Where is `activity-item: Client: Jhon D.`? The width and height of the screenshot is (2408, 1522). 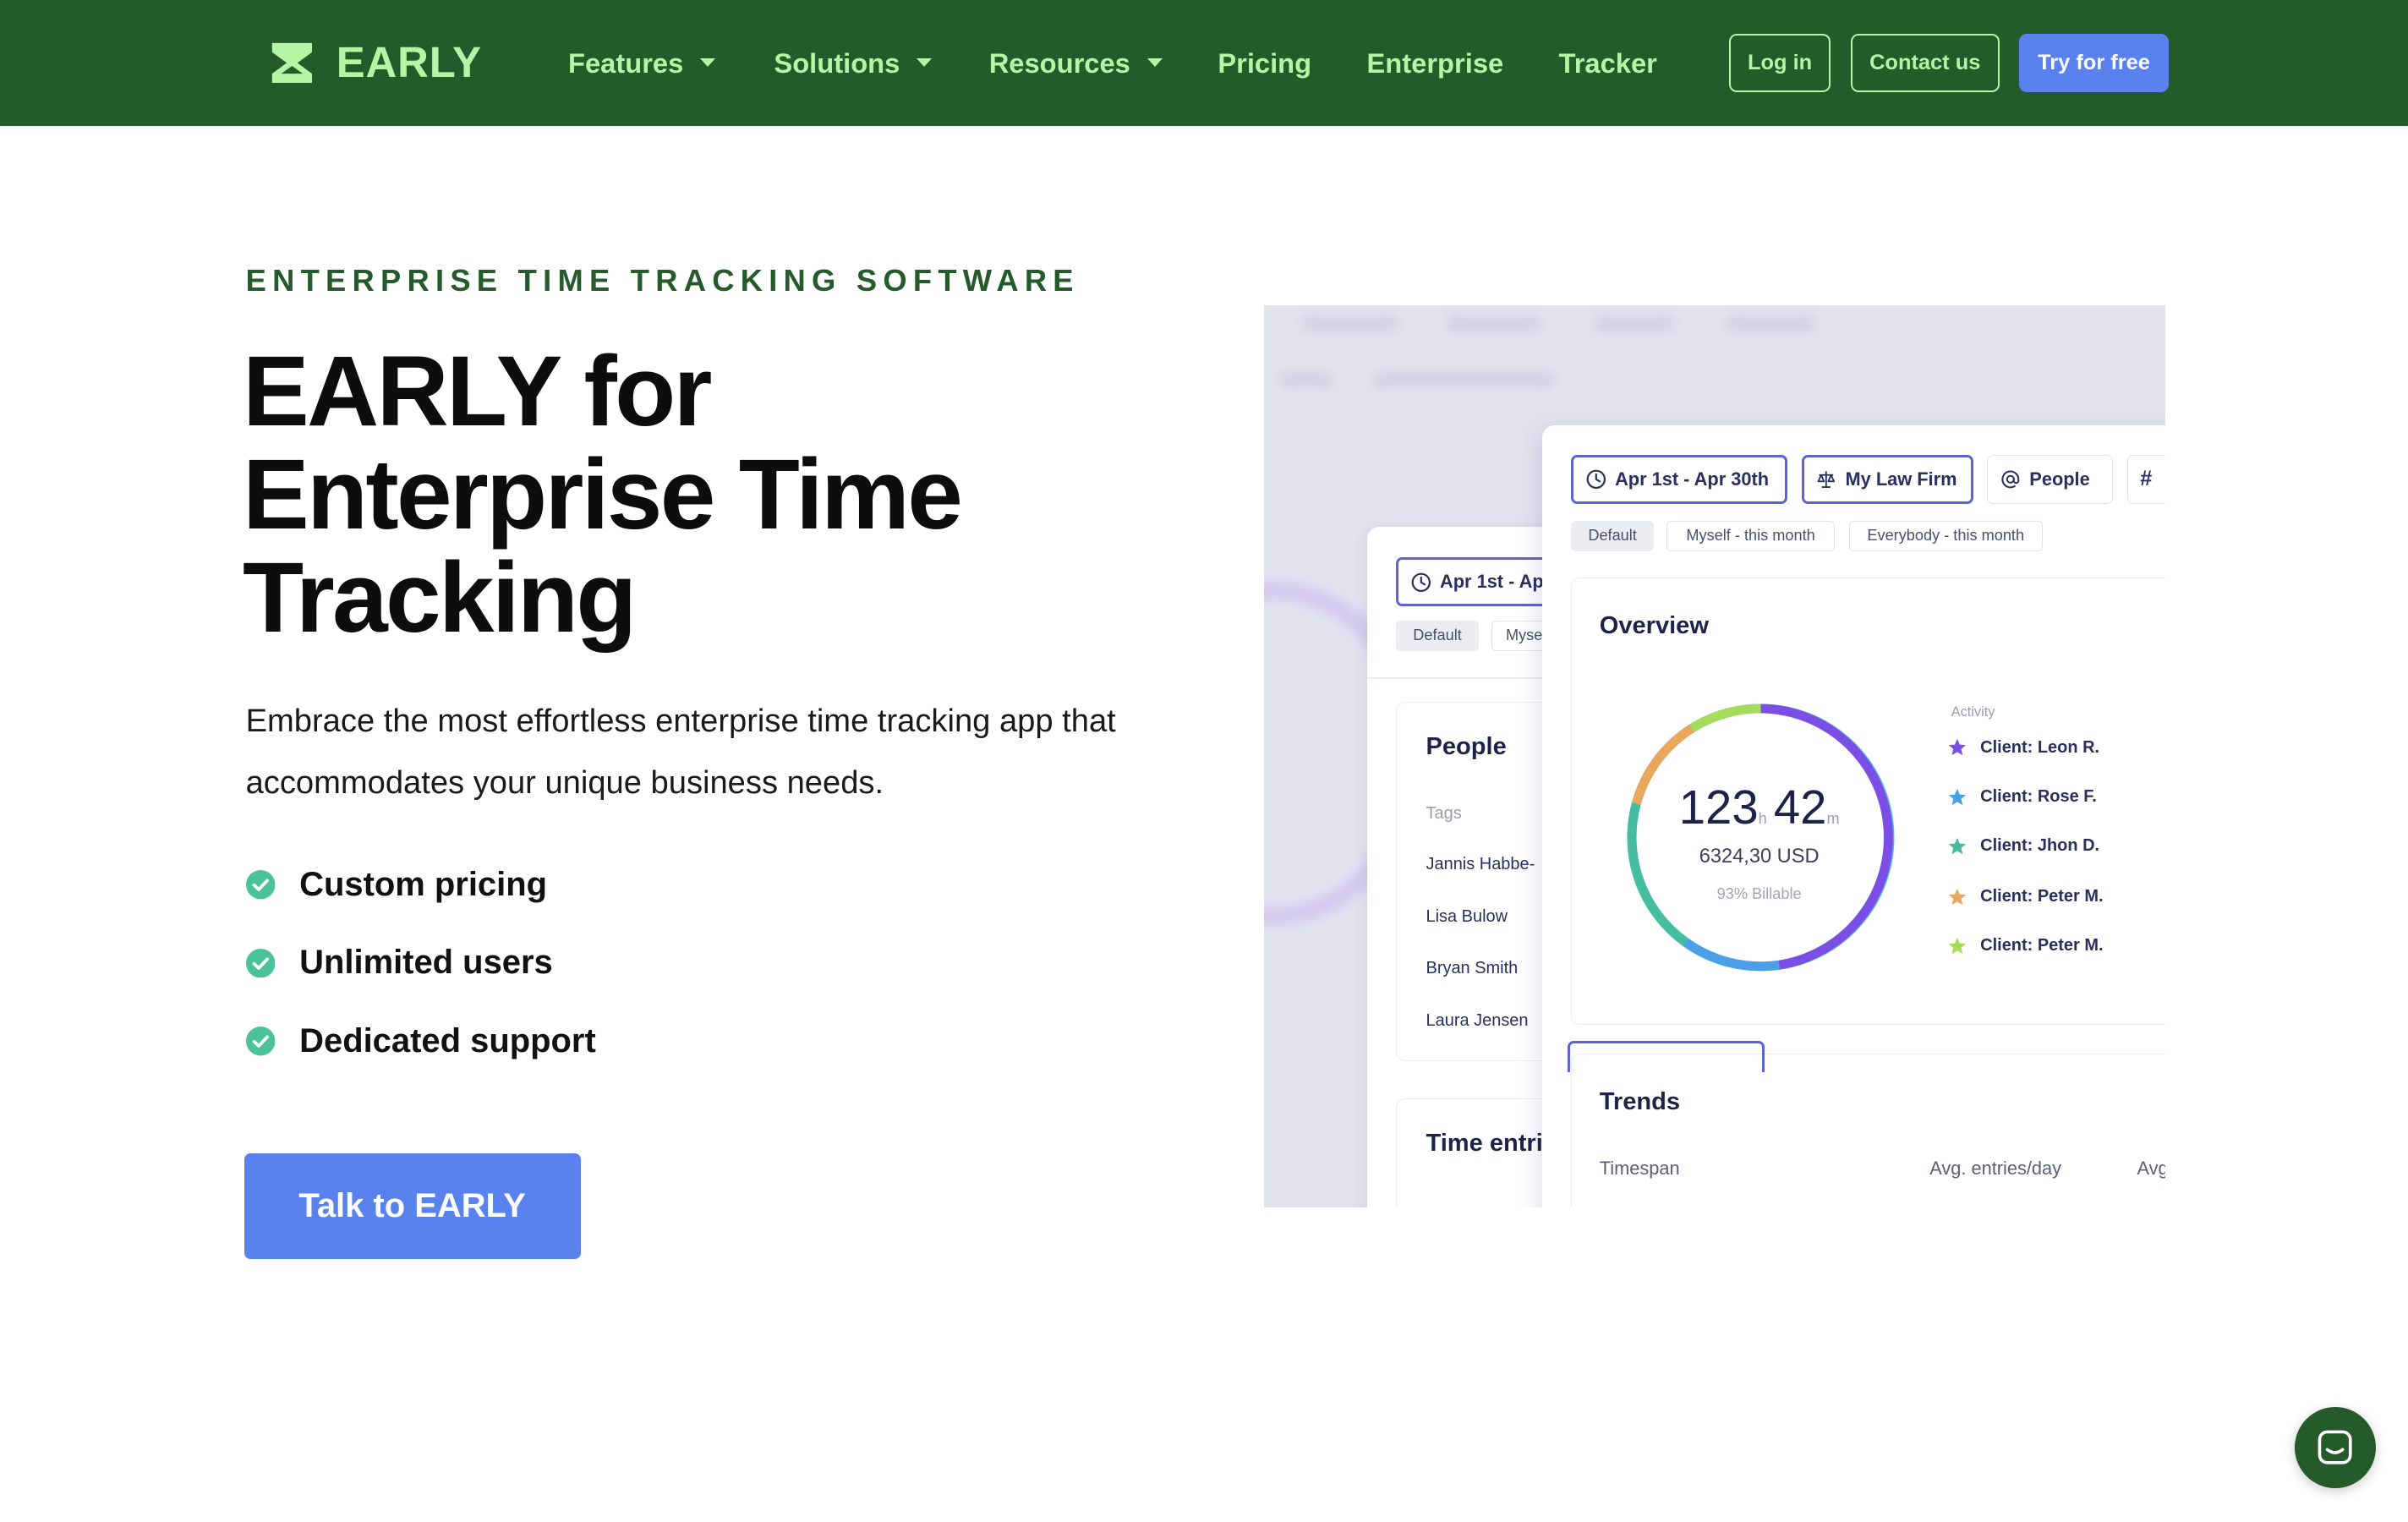 activity-item: Client: Jhon D. is located at coordinates (2024, 846).